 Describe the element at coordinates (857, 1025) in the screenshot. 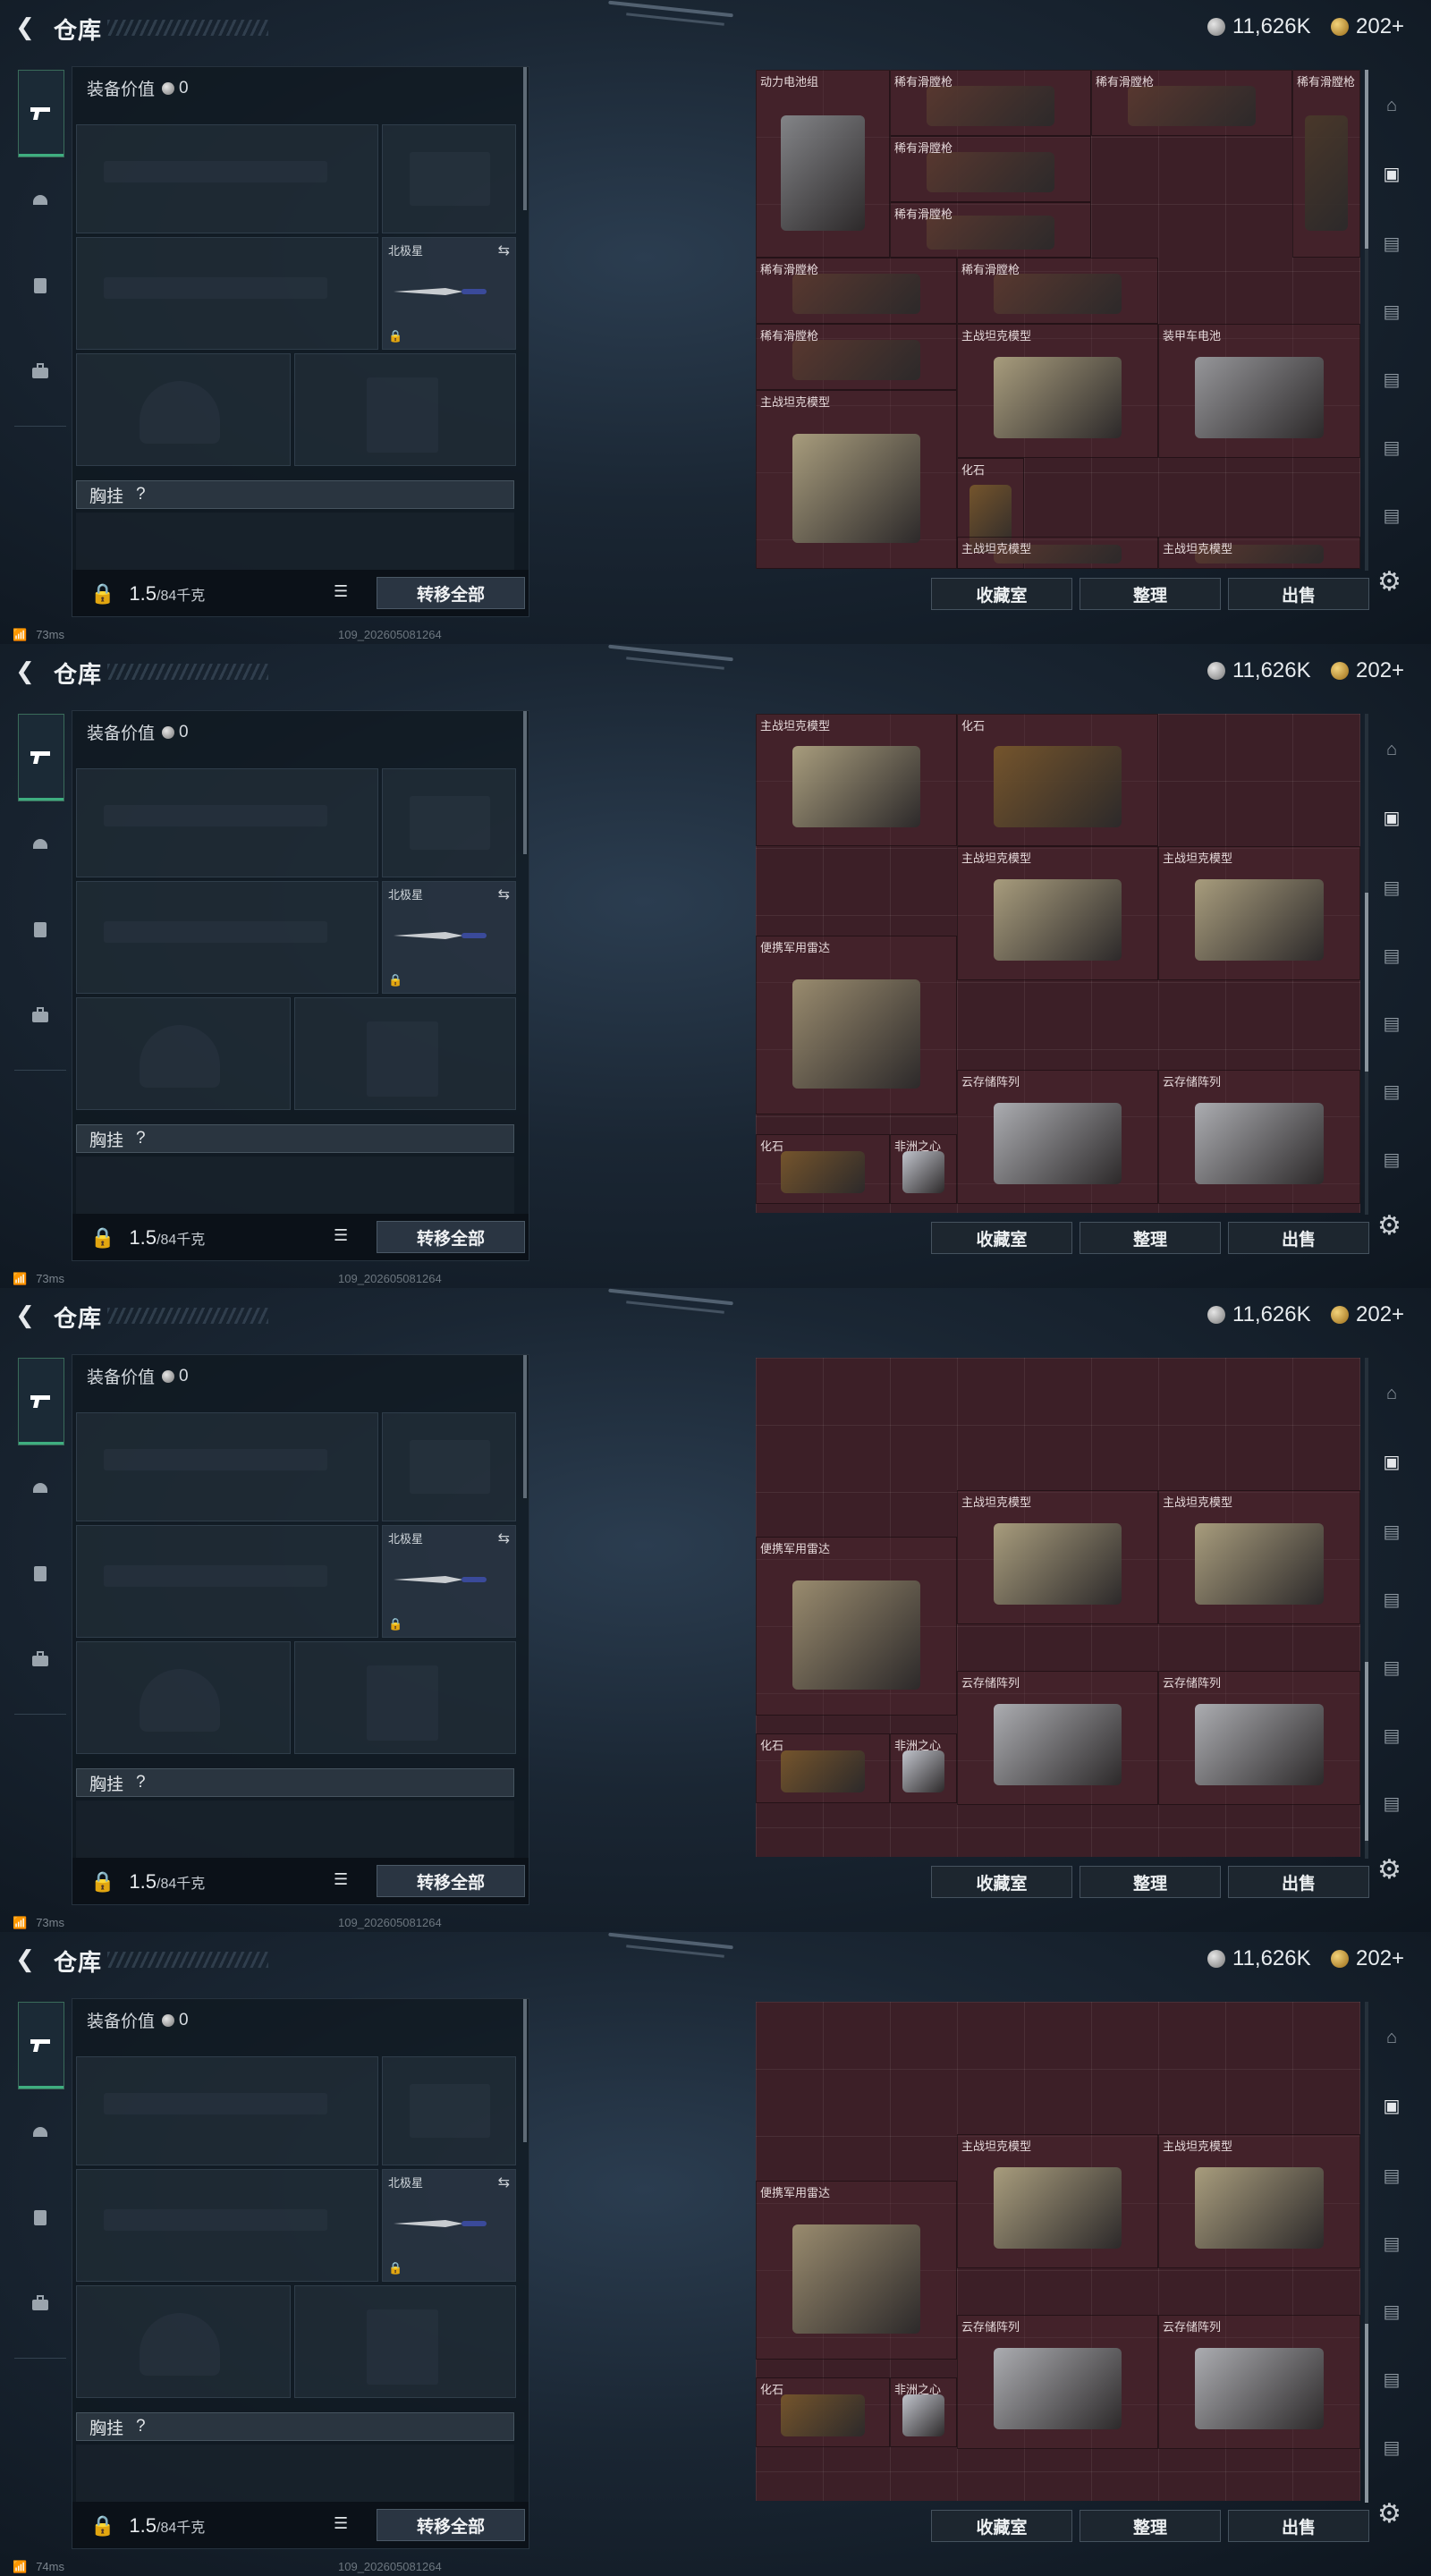

I see `storage-item: 便携军用雷达` at that location.